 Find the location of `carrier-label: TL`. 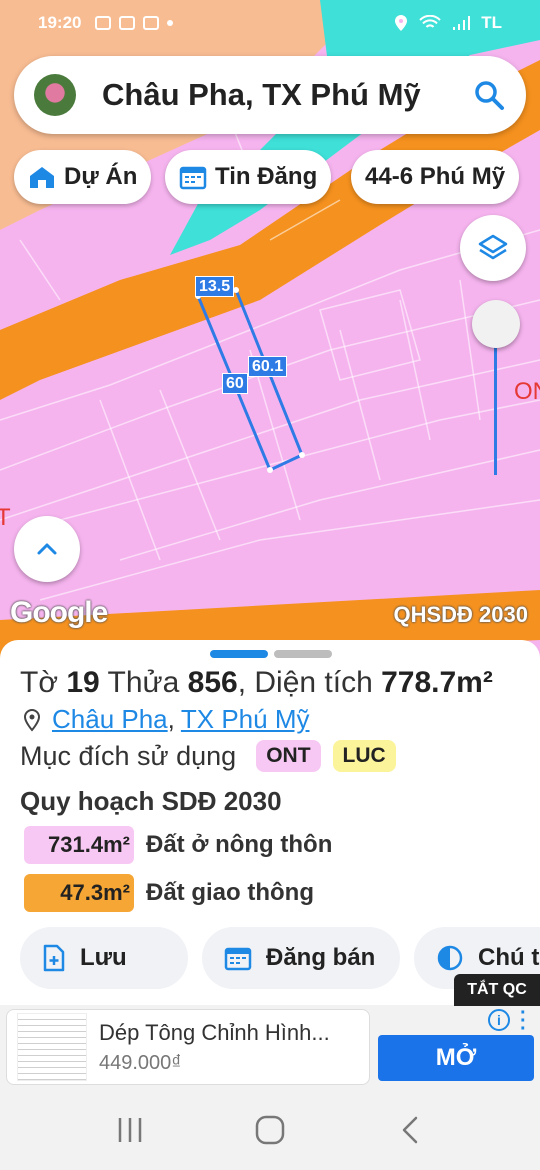

carrier-label: TL is located at coordinates (491, 22).